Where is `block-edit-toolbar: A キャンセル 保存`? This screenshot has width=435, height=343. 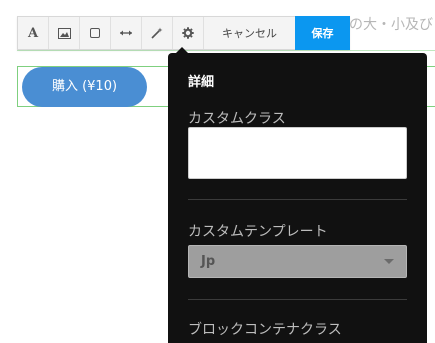
block-edit-toolbar: A キャンセル 保存 is located at coordinates (183, 33).